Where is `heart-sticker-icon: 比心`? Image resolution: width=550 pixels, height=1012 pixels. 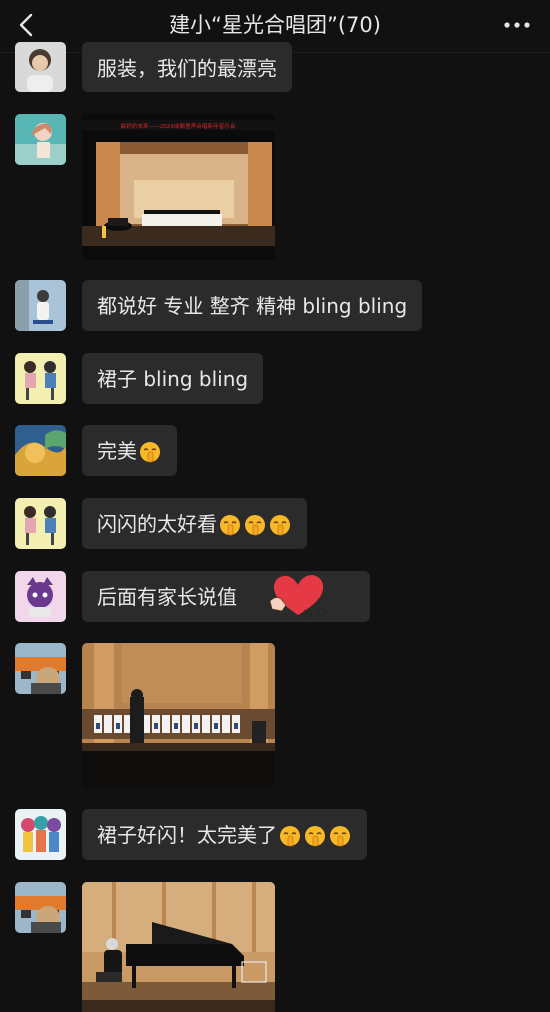
heart-sticker-icon: 比心 is located at coordinates (298, 598).